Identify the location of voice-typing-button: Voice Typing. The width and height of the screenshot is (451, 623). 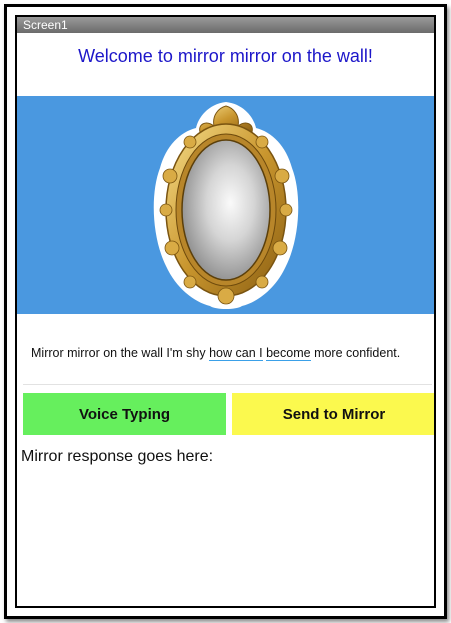
(124, 414).